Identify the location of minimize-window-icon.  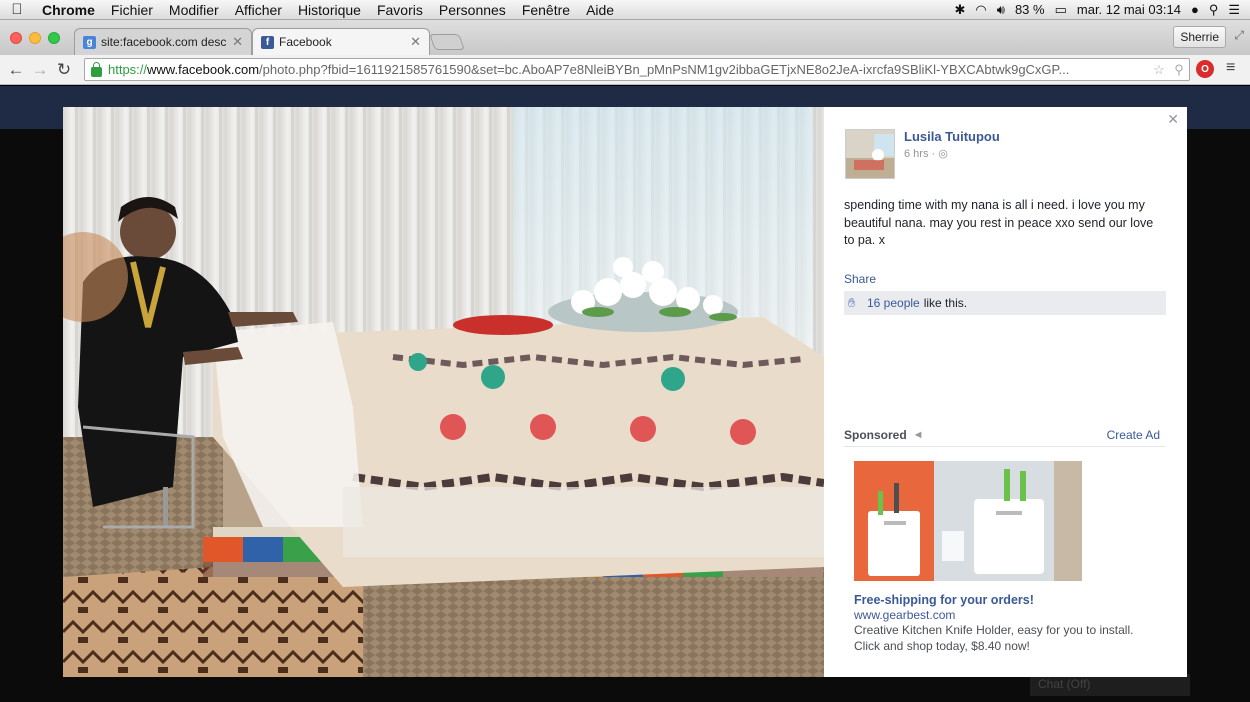
(35, 38).